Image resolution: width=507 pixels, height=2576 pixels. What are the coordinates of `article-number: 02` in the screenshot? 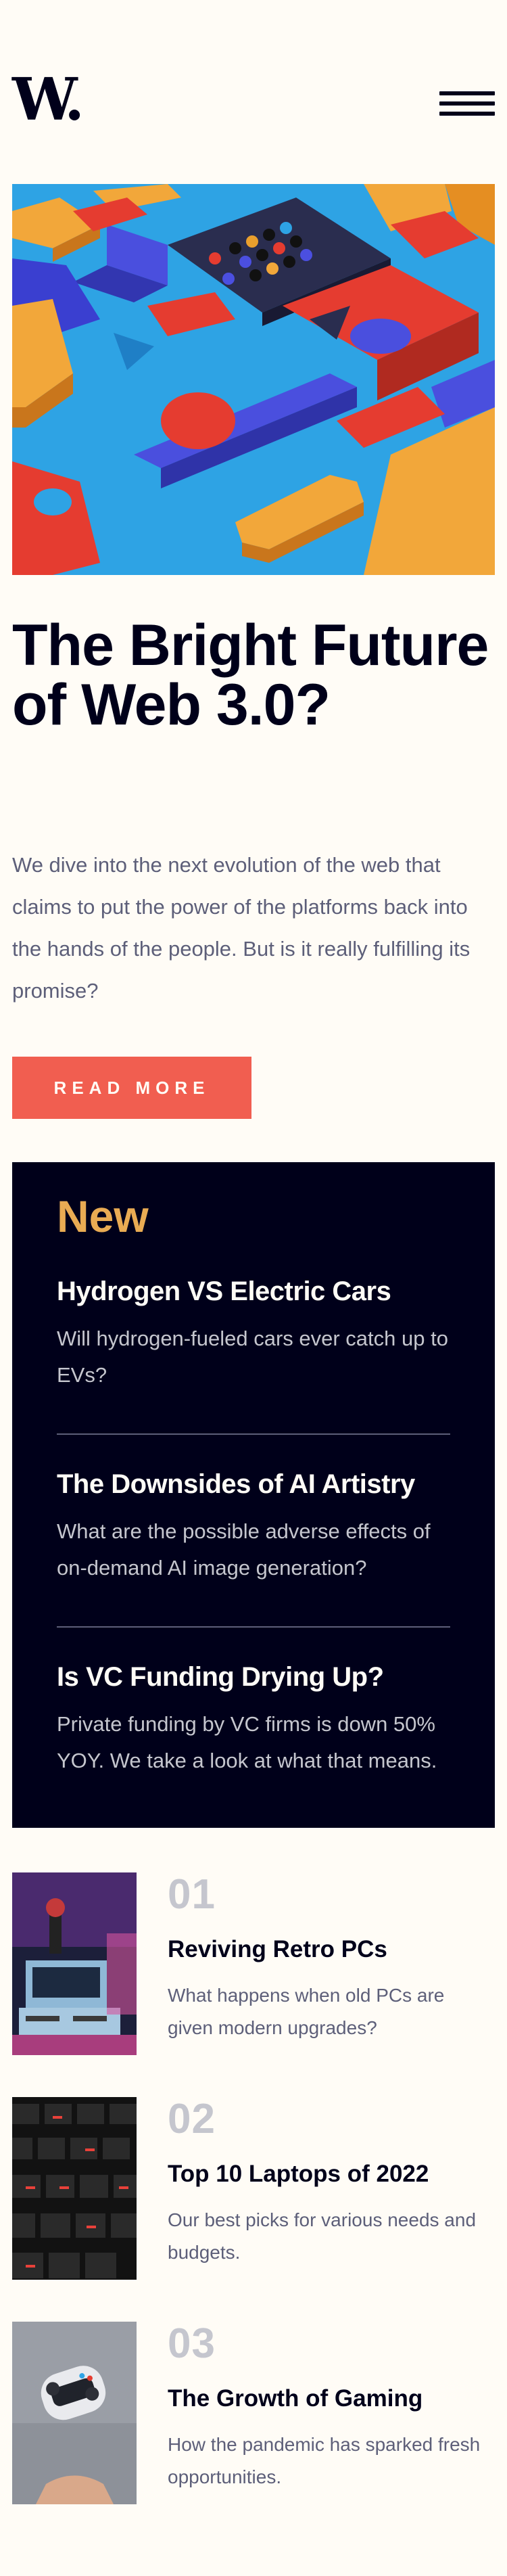 It's located at (192, 2119).